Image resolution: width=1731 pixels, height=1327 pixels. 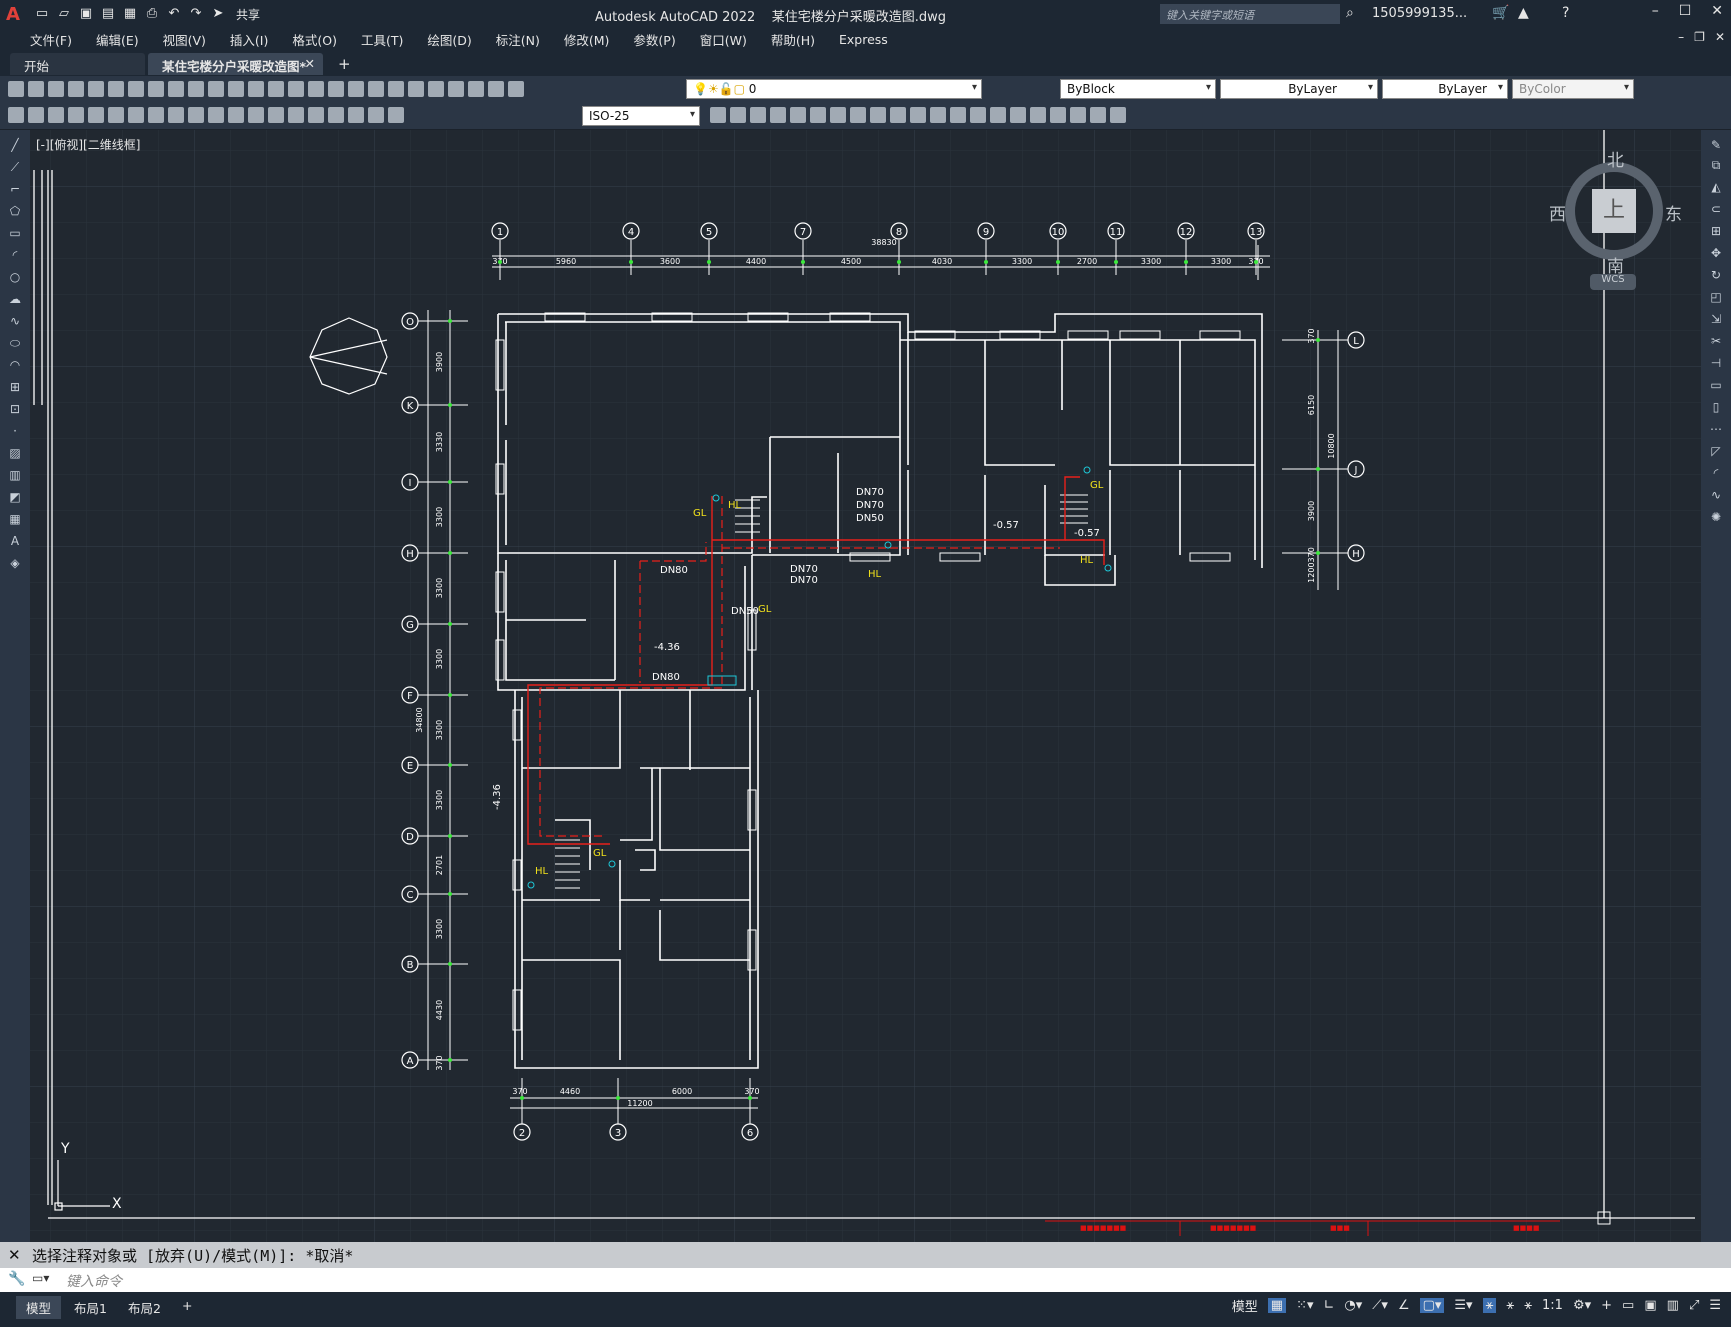 What do you see at coordinates (96, 89) in the screenshot?
I see `preview-icon` at bounding box center [96, 89].